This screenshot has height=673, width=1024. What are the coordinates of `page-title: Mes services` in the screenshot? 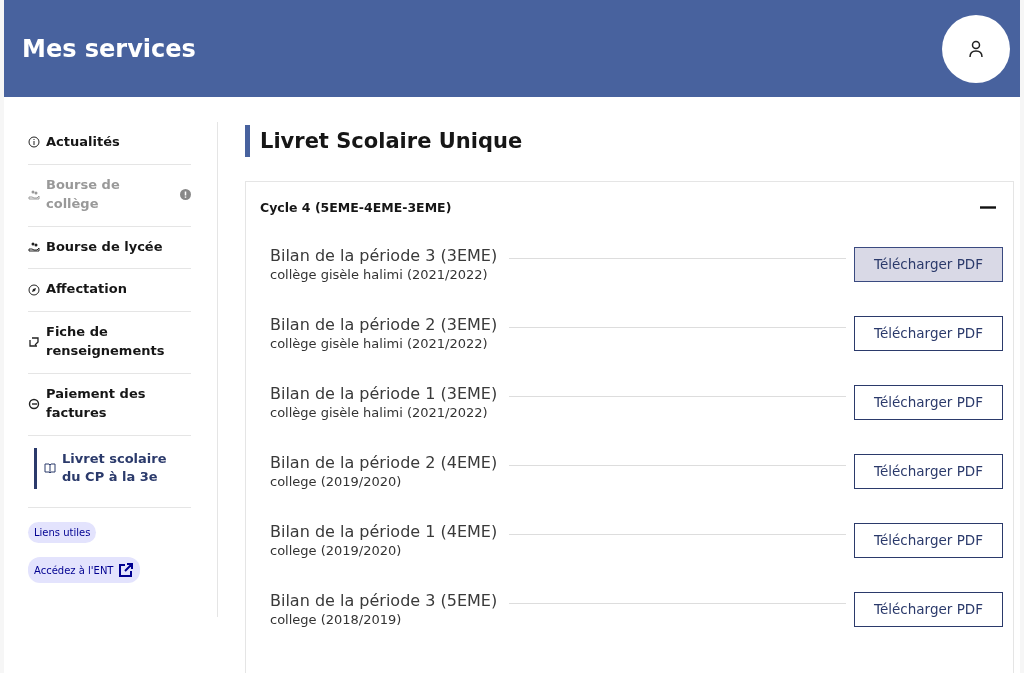 It's located at (109, 48).